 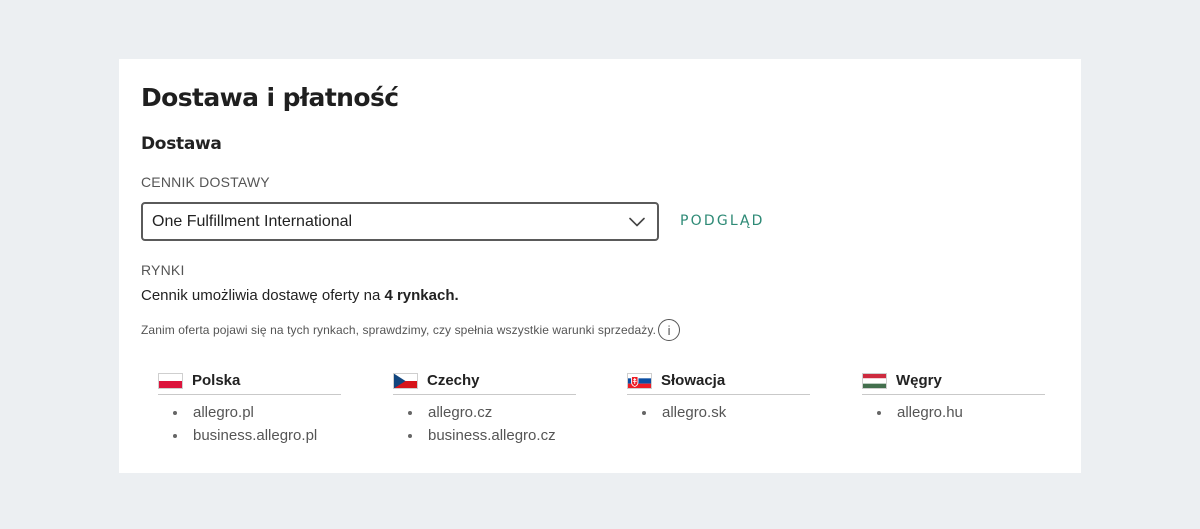 I want to click on market-hungary: Węgry allegro.hu, so click(x=953, y=395).